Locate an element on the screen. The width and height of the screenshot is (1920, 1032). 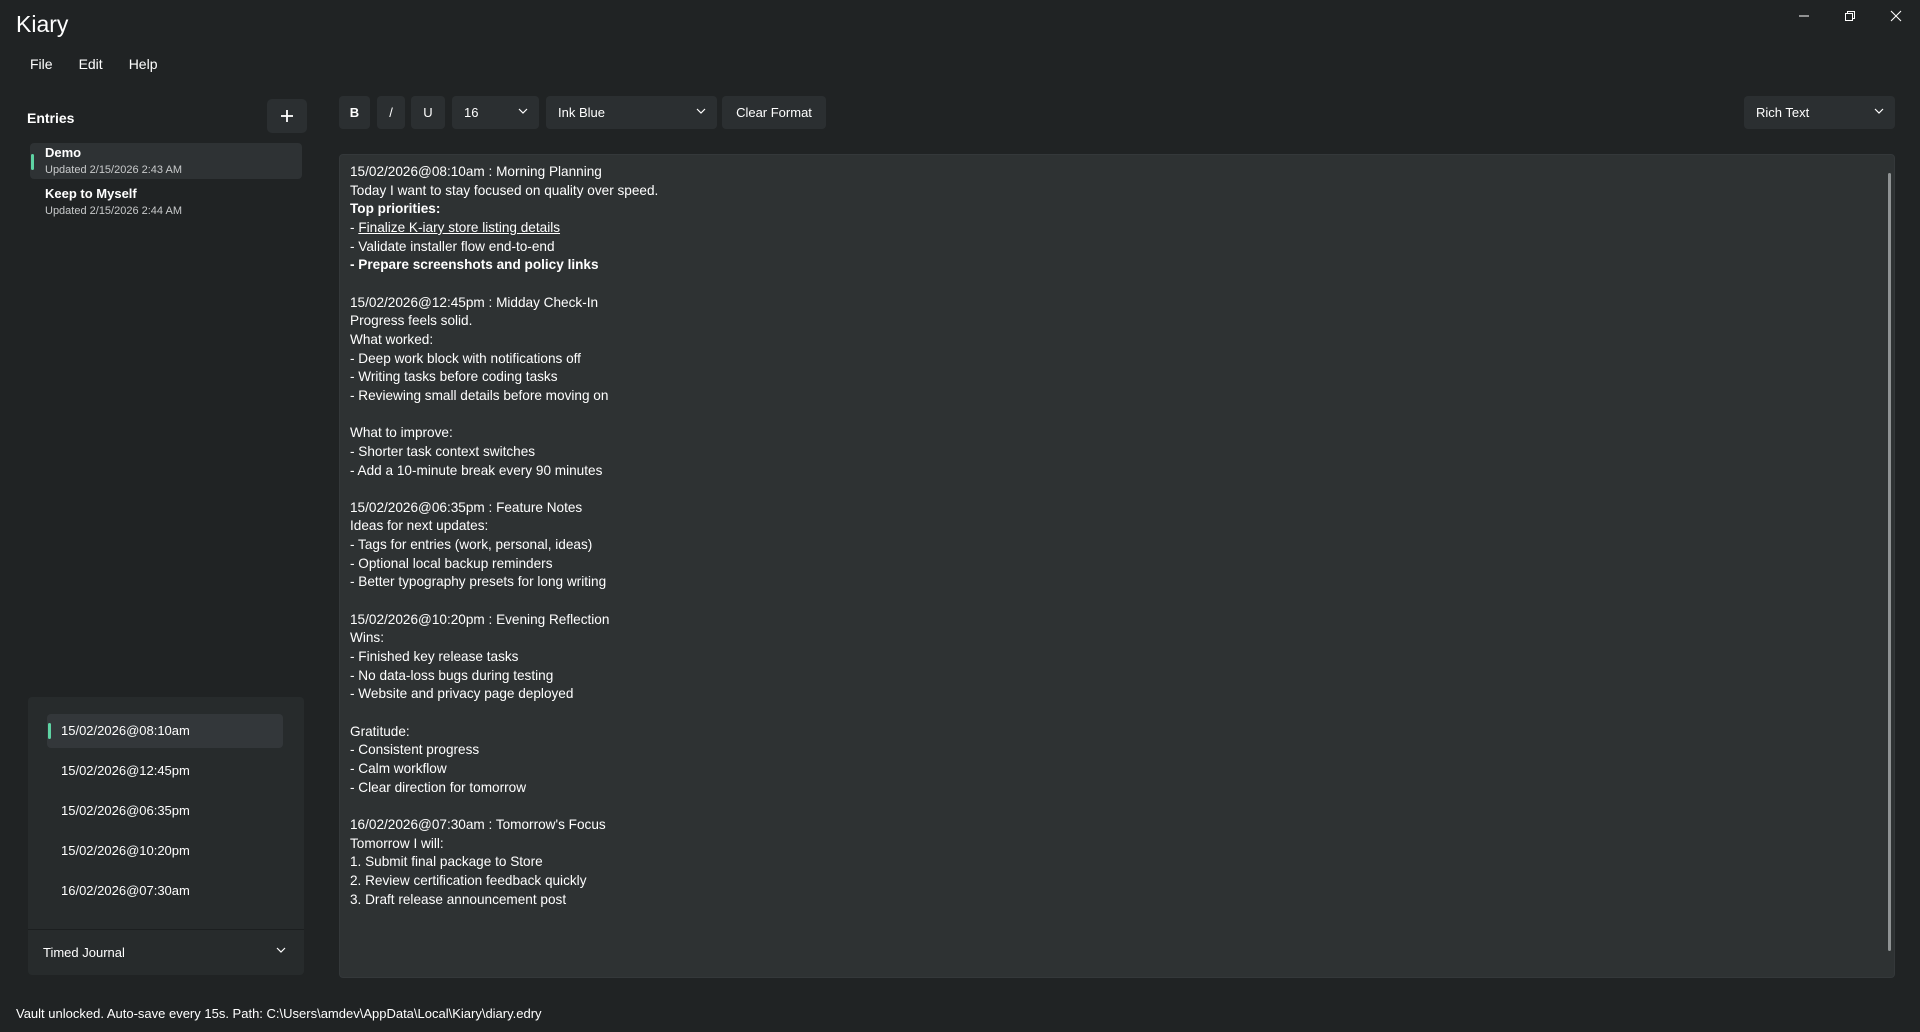
editor-line: What to improve: is located at coordinates (504, 433).